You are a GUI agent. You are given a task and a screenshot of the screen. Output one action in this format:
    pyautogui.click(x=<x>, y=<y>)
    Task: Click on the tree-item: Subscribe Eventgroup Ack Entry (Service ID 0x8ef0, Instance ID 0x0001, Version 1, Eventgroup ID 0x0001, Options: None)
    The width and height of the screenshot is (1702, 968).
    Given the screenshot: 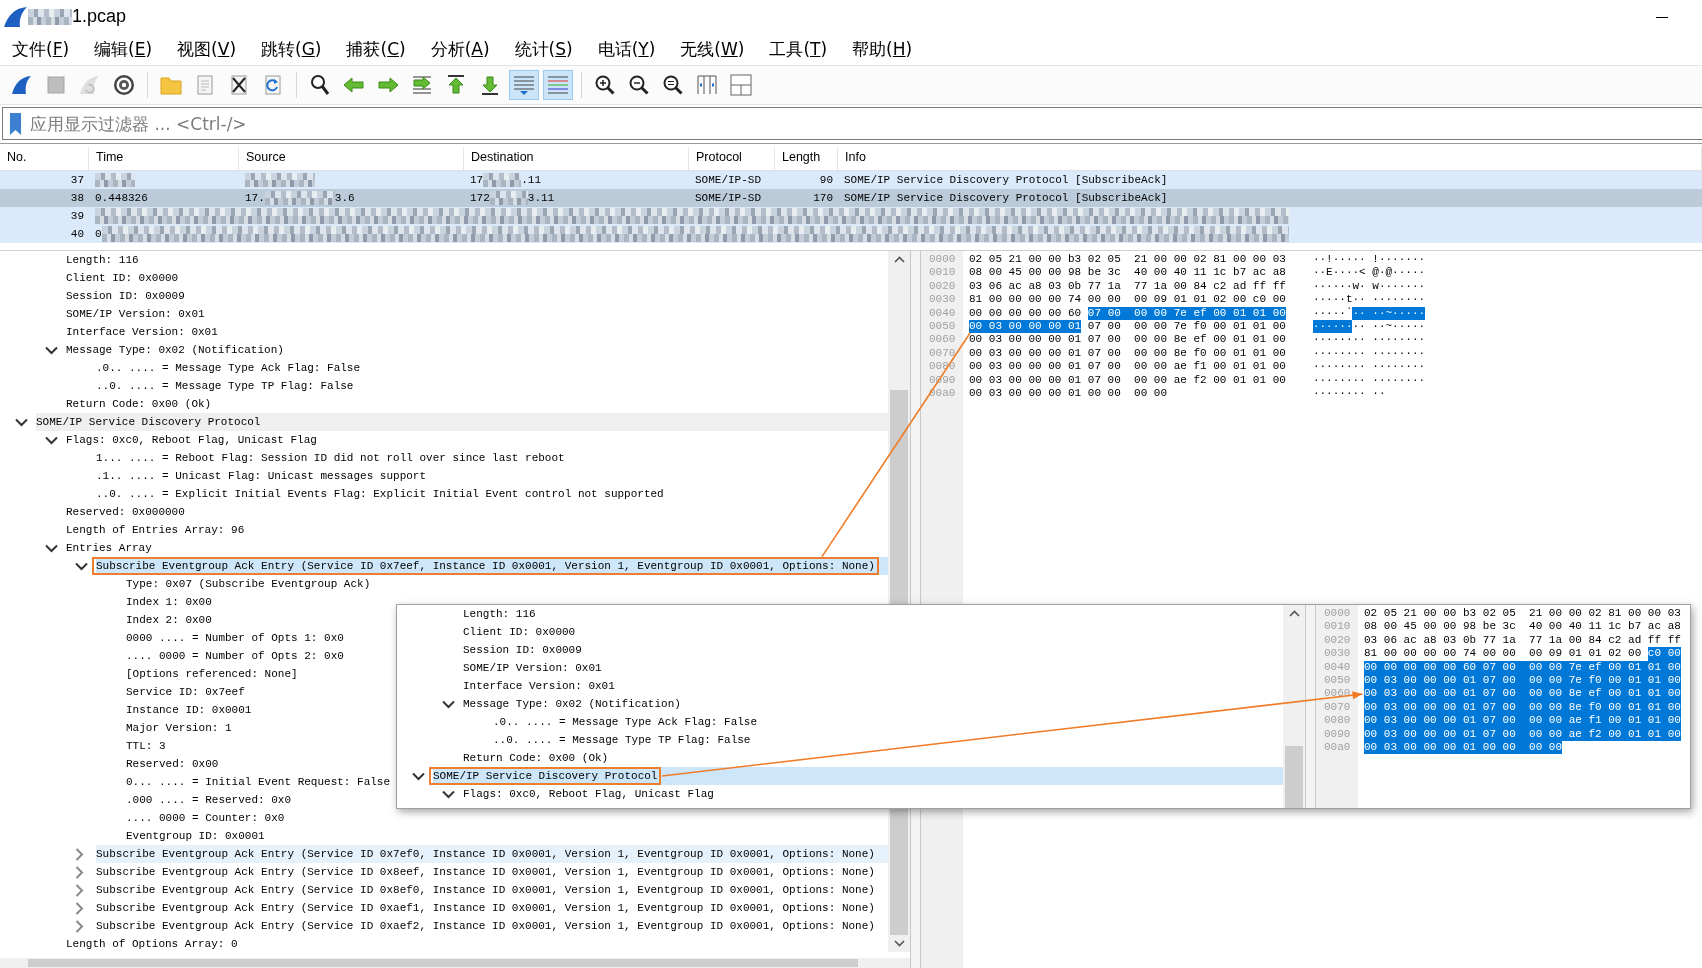 What is the action you would take?
    pyautogui.click(x=485, y=890)
    